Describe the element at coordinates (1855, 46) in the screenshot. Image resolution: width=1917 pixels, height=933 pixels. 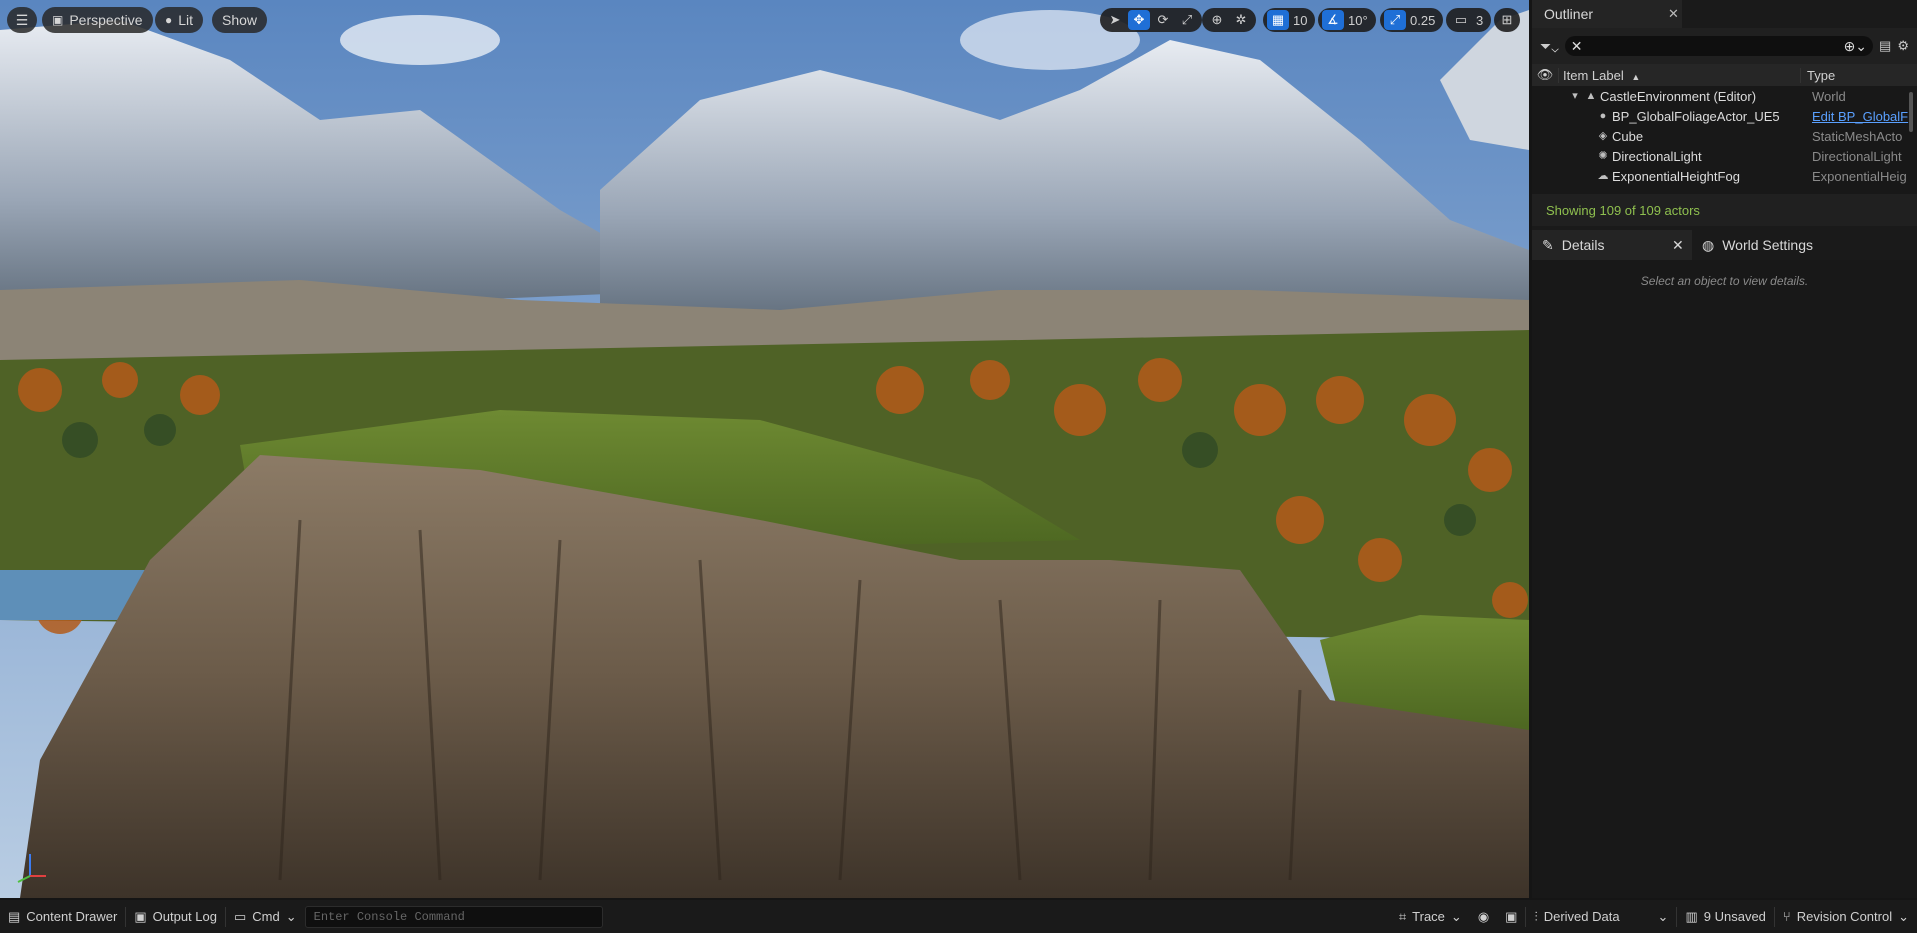
I see `add-filter-icon: ⊕⌄` at that location.